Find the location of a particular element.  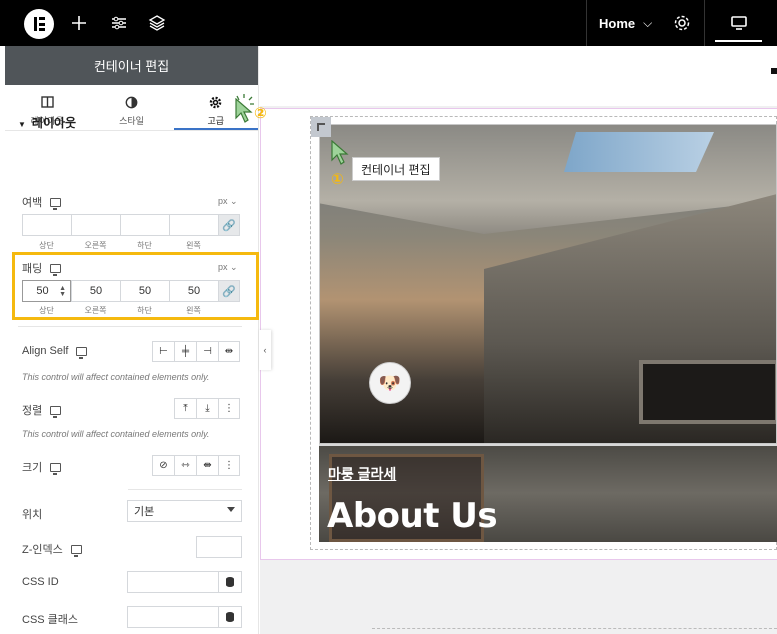

elementor-logo-icon is located at coordinates (39, 24).